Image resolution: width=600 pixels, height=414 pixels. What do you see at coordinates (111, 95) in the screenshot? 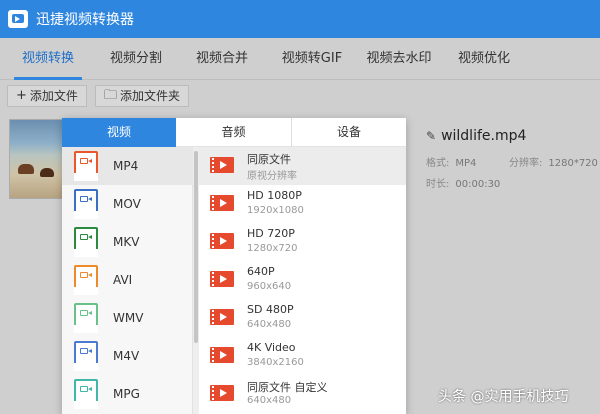
I see `folder-icon: 🗀` at bounding box center [111, 95].